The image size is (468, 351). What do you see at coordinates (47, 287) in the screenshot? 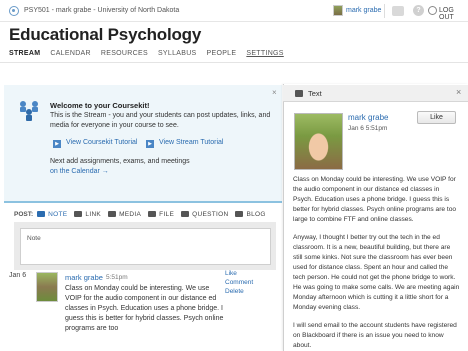
I see `author-avatar` at bounding box center [47, 287].